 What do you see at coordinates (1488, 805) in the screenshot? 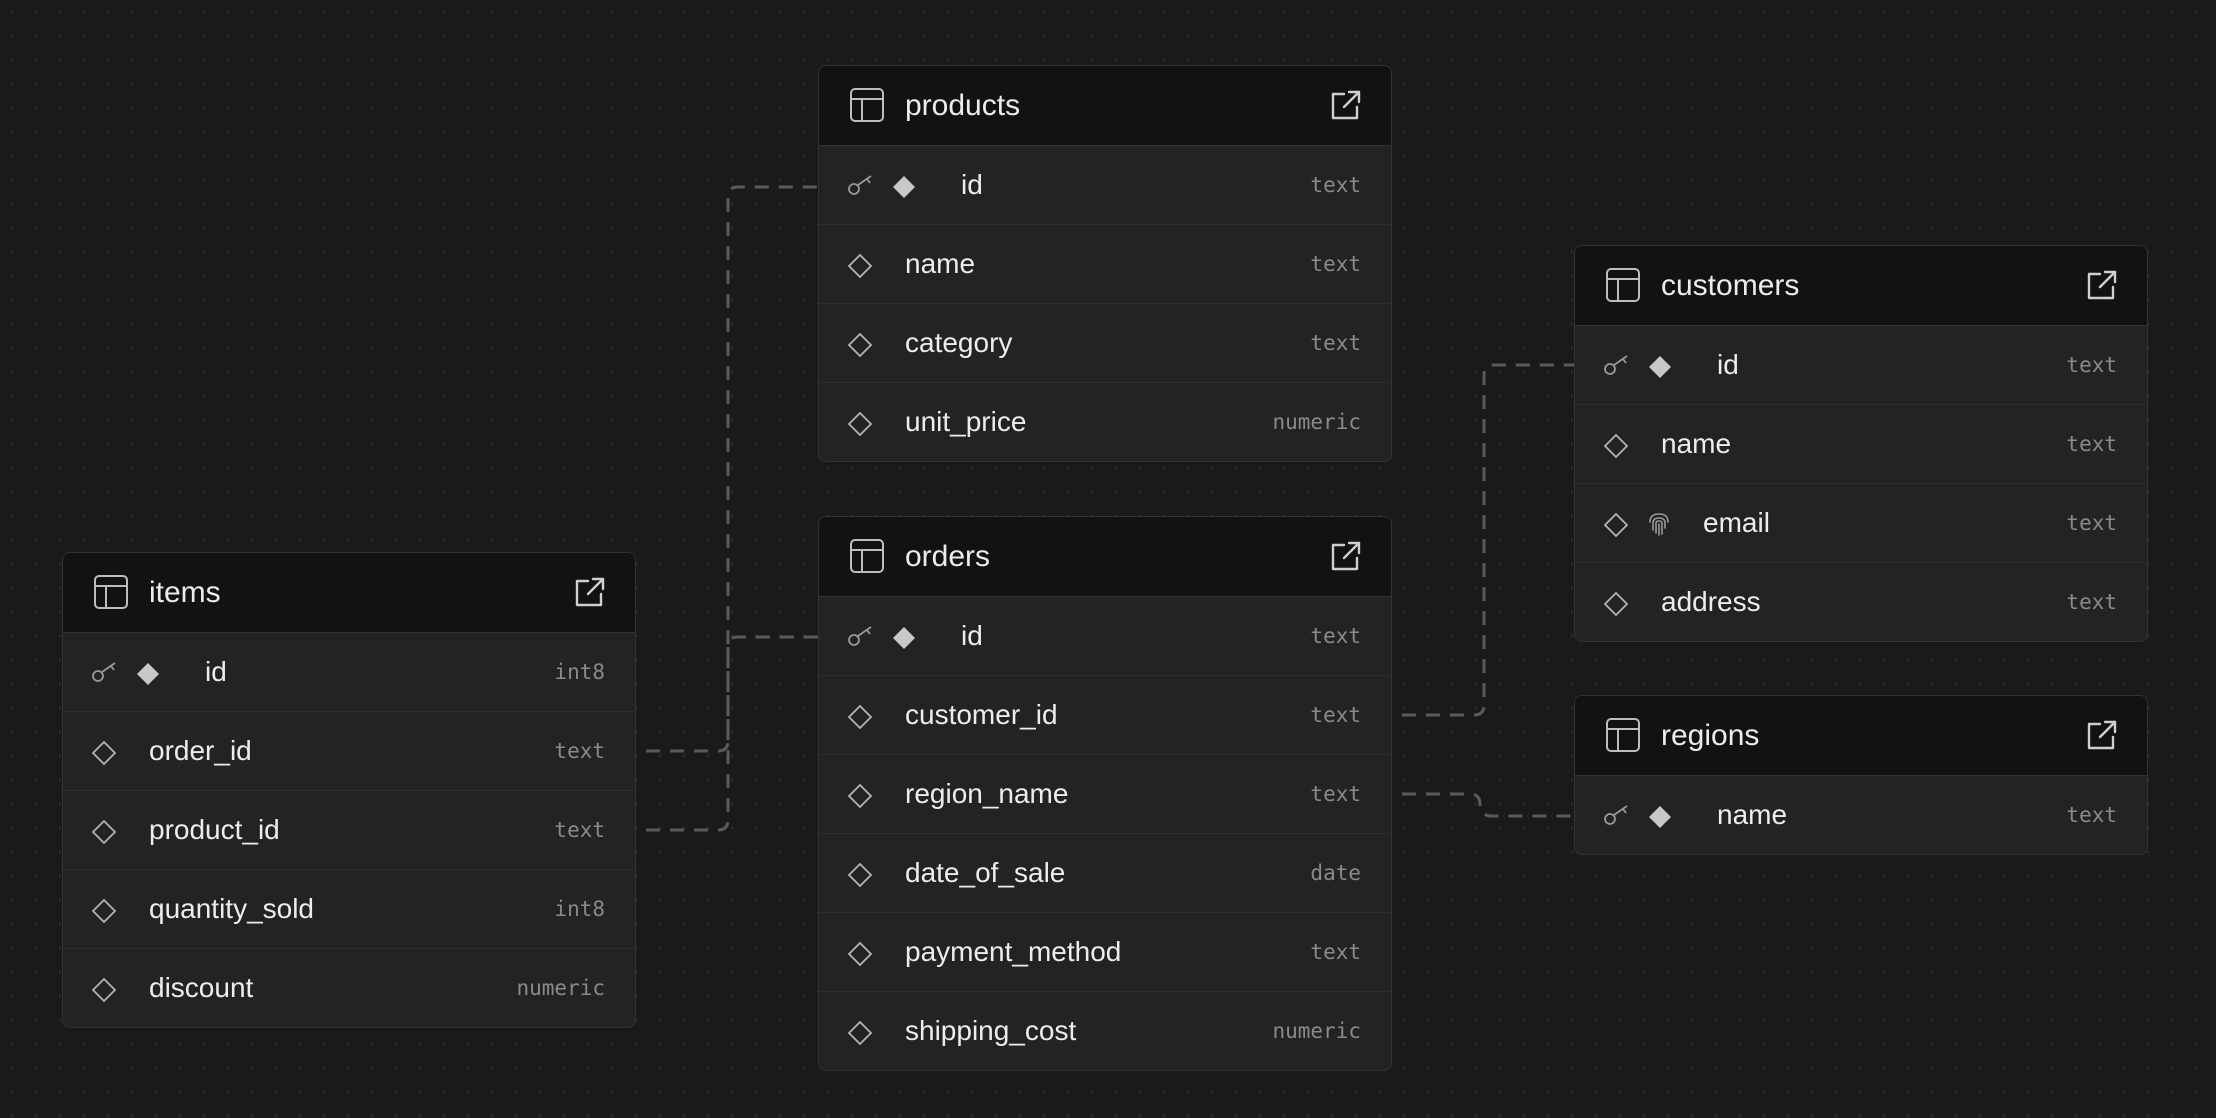
I see `relation-orders-region-to-regions-name` at bounding box center [1488, 805].